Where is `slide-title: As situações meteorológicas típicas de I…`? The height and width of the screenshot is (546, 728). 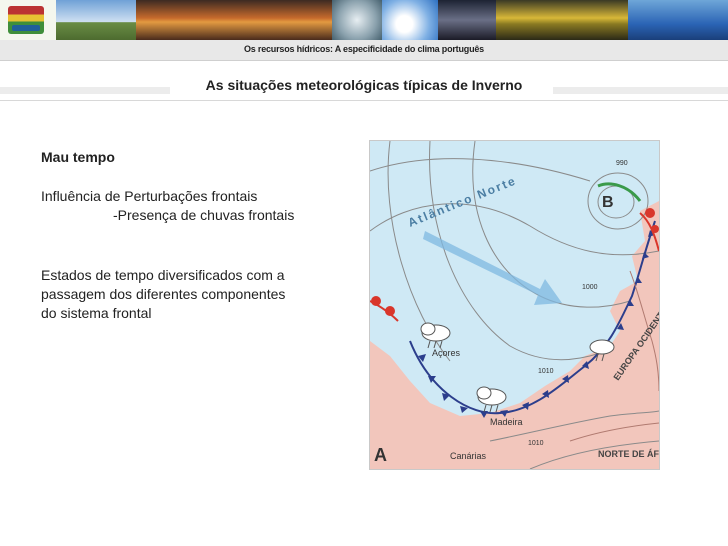 slide-title: As situações meteorológicas típicas de I… is located at coordinates (364, 85).